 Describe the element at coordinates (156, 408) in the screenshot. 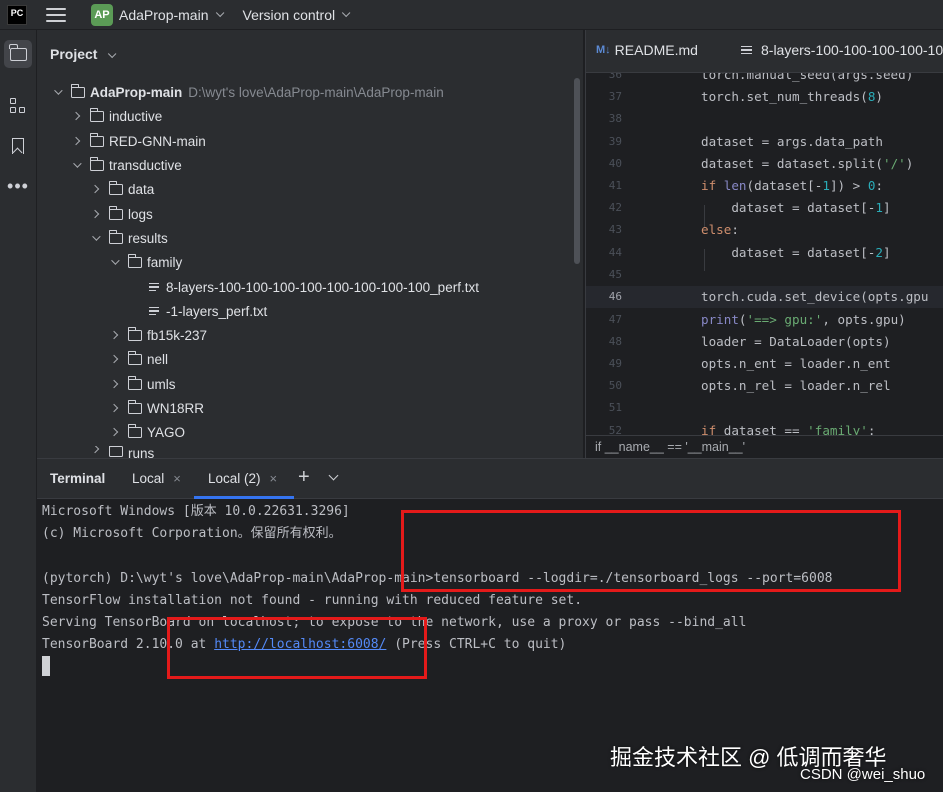

I see `tree-item-wn18rr: WN18RR` at that location.